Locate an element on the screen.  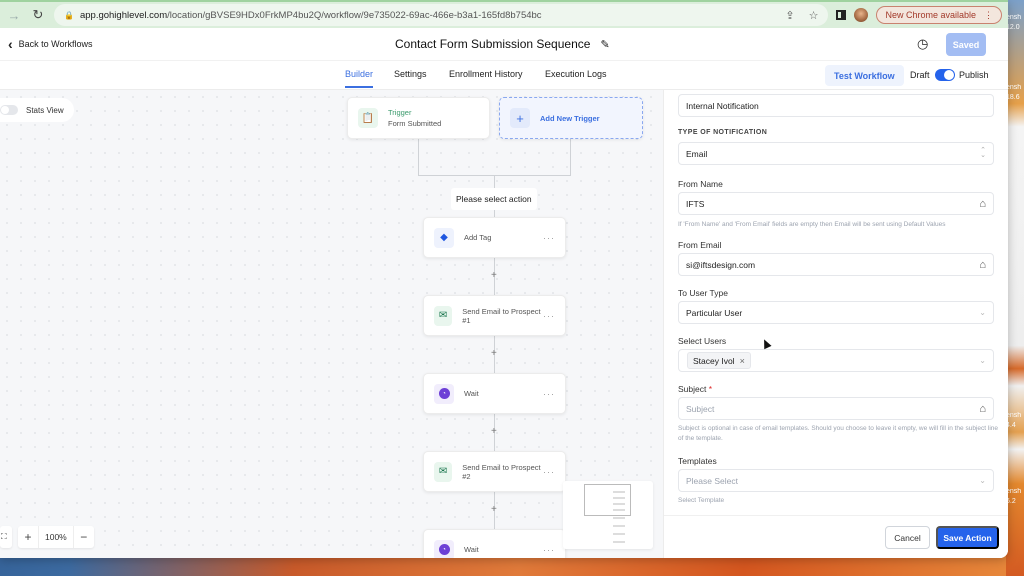
chrome-update-button: New Chrome available ⋮ is located at coordinates (939, 15).